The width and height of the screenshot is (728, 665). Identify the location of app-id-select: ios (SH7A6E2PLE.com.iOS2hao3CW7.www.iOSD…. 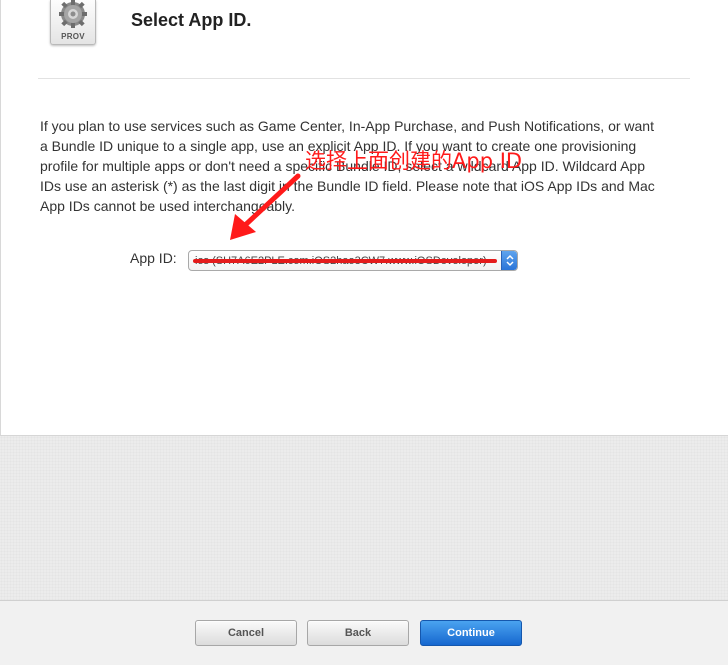
(353, 260).